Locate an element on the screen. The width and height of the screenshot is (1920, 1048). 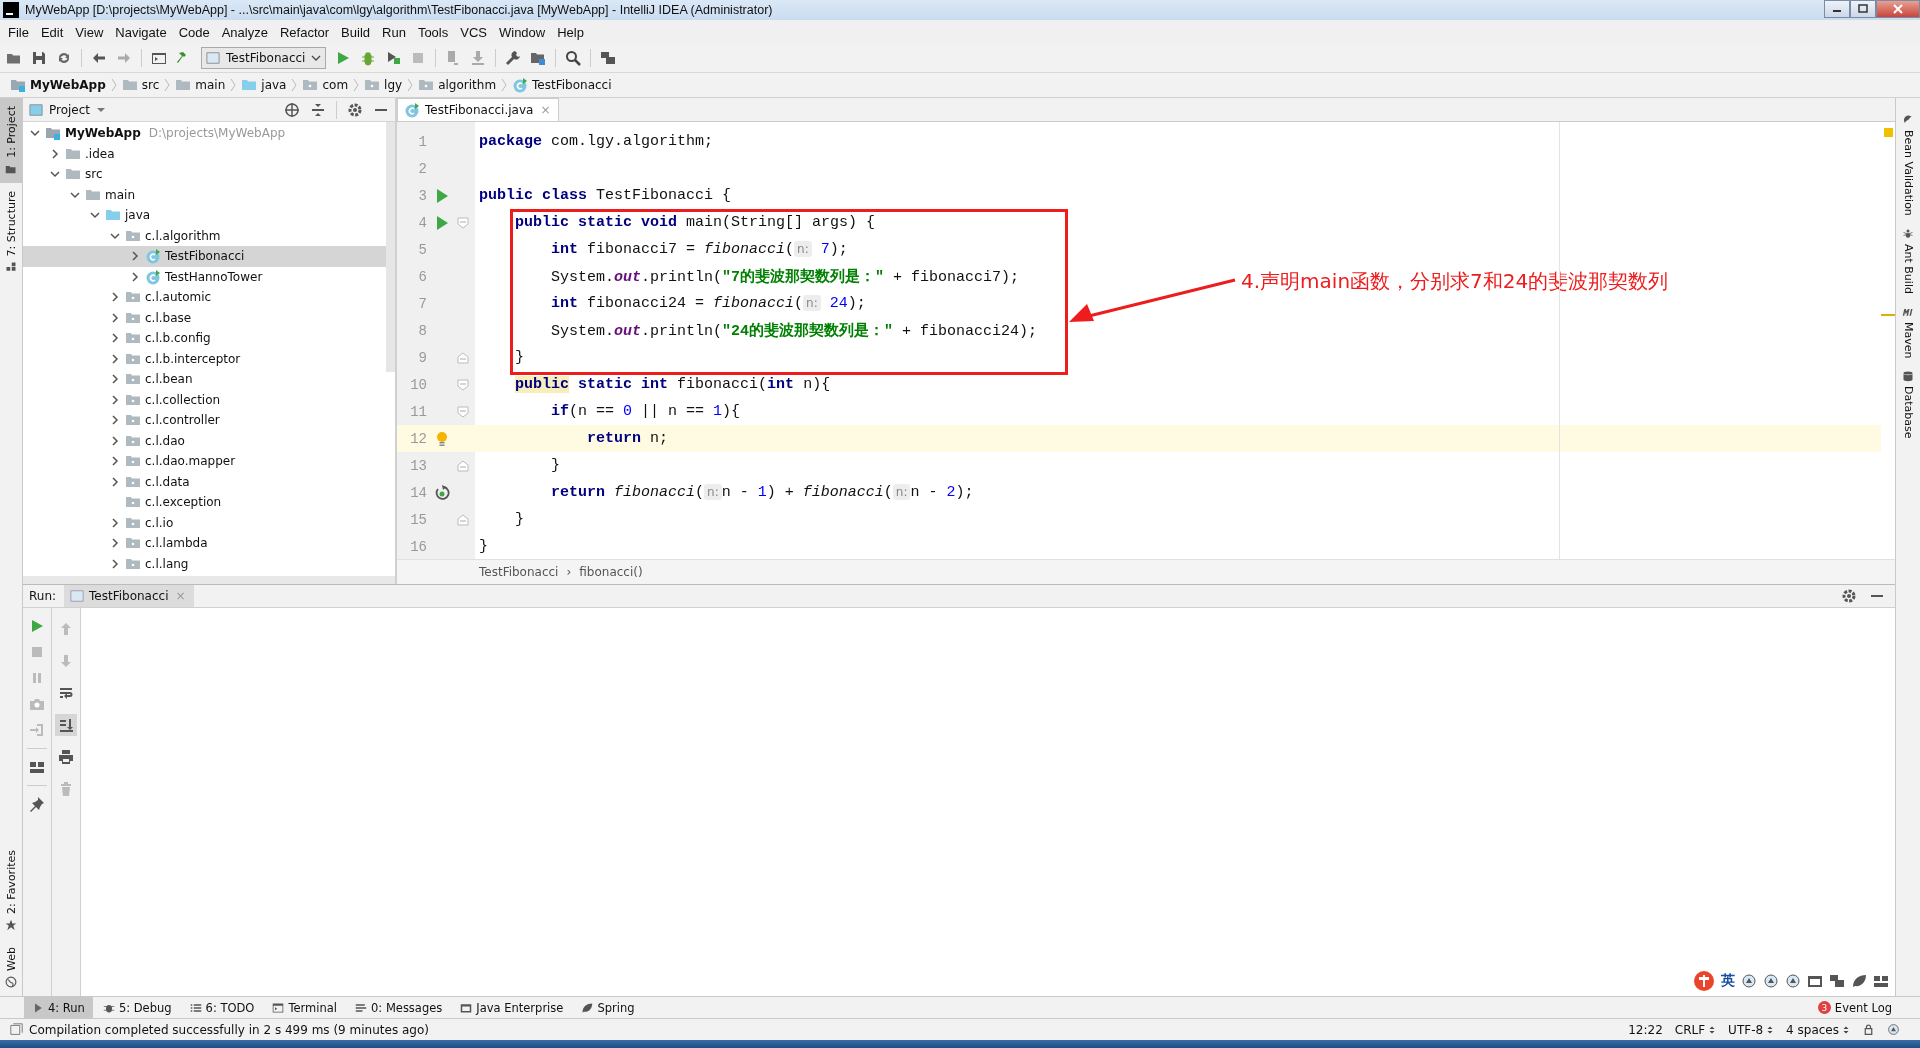
menu-item: Refactor is located at coordinates (304, 32).